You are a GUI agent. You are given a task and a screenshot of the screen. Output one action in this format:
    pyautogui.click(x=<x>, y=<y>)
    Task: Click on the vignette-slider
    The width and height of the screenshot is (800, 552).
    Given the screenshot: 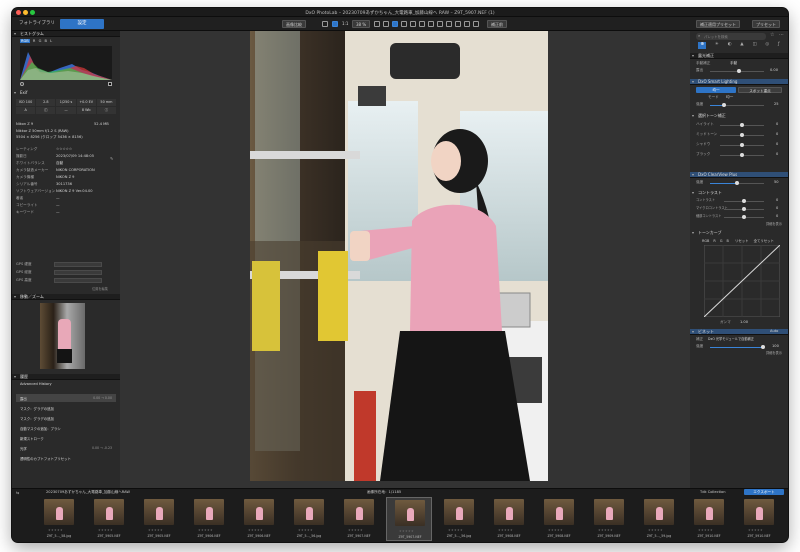 What is the action you would take?
    pyautogui.click(x=737, y=347)
    